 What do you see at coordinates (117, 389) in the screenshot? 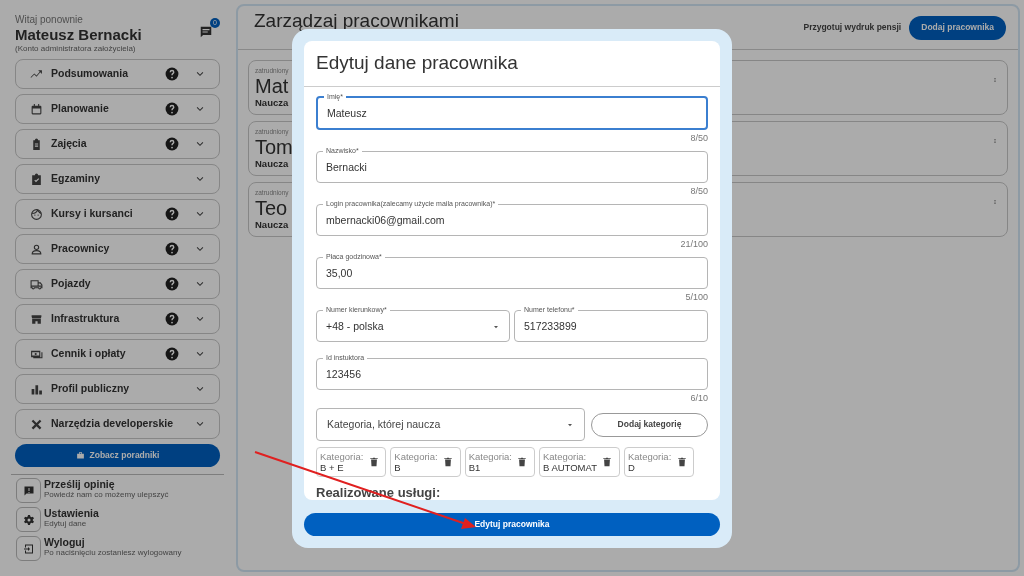
I see `menu-item: Profil publiczny` at bounding box center [117, 389].